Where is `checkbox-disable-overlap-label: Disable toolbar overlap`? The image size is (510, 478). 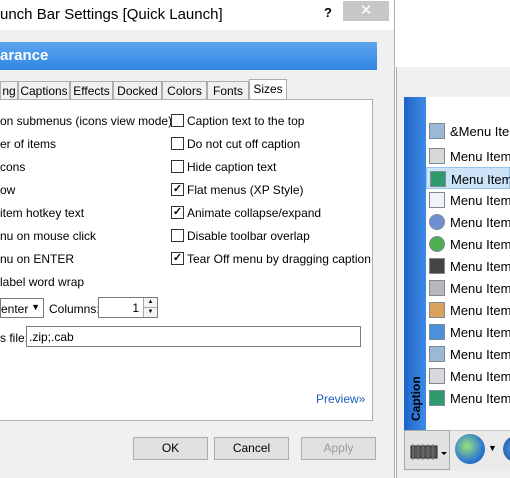 checkbox-disable-overlap-label: Disable toolbar overlap is located at coordinates (248, 236).